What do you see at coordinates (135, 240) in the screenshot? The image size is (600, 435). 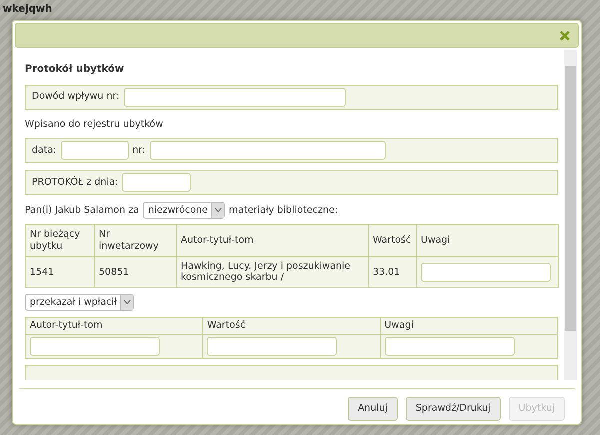 I see `column-header: Nr inwetarzowy` at bounding box center [135, 240].